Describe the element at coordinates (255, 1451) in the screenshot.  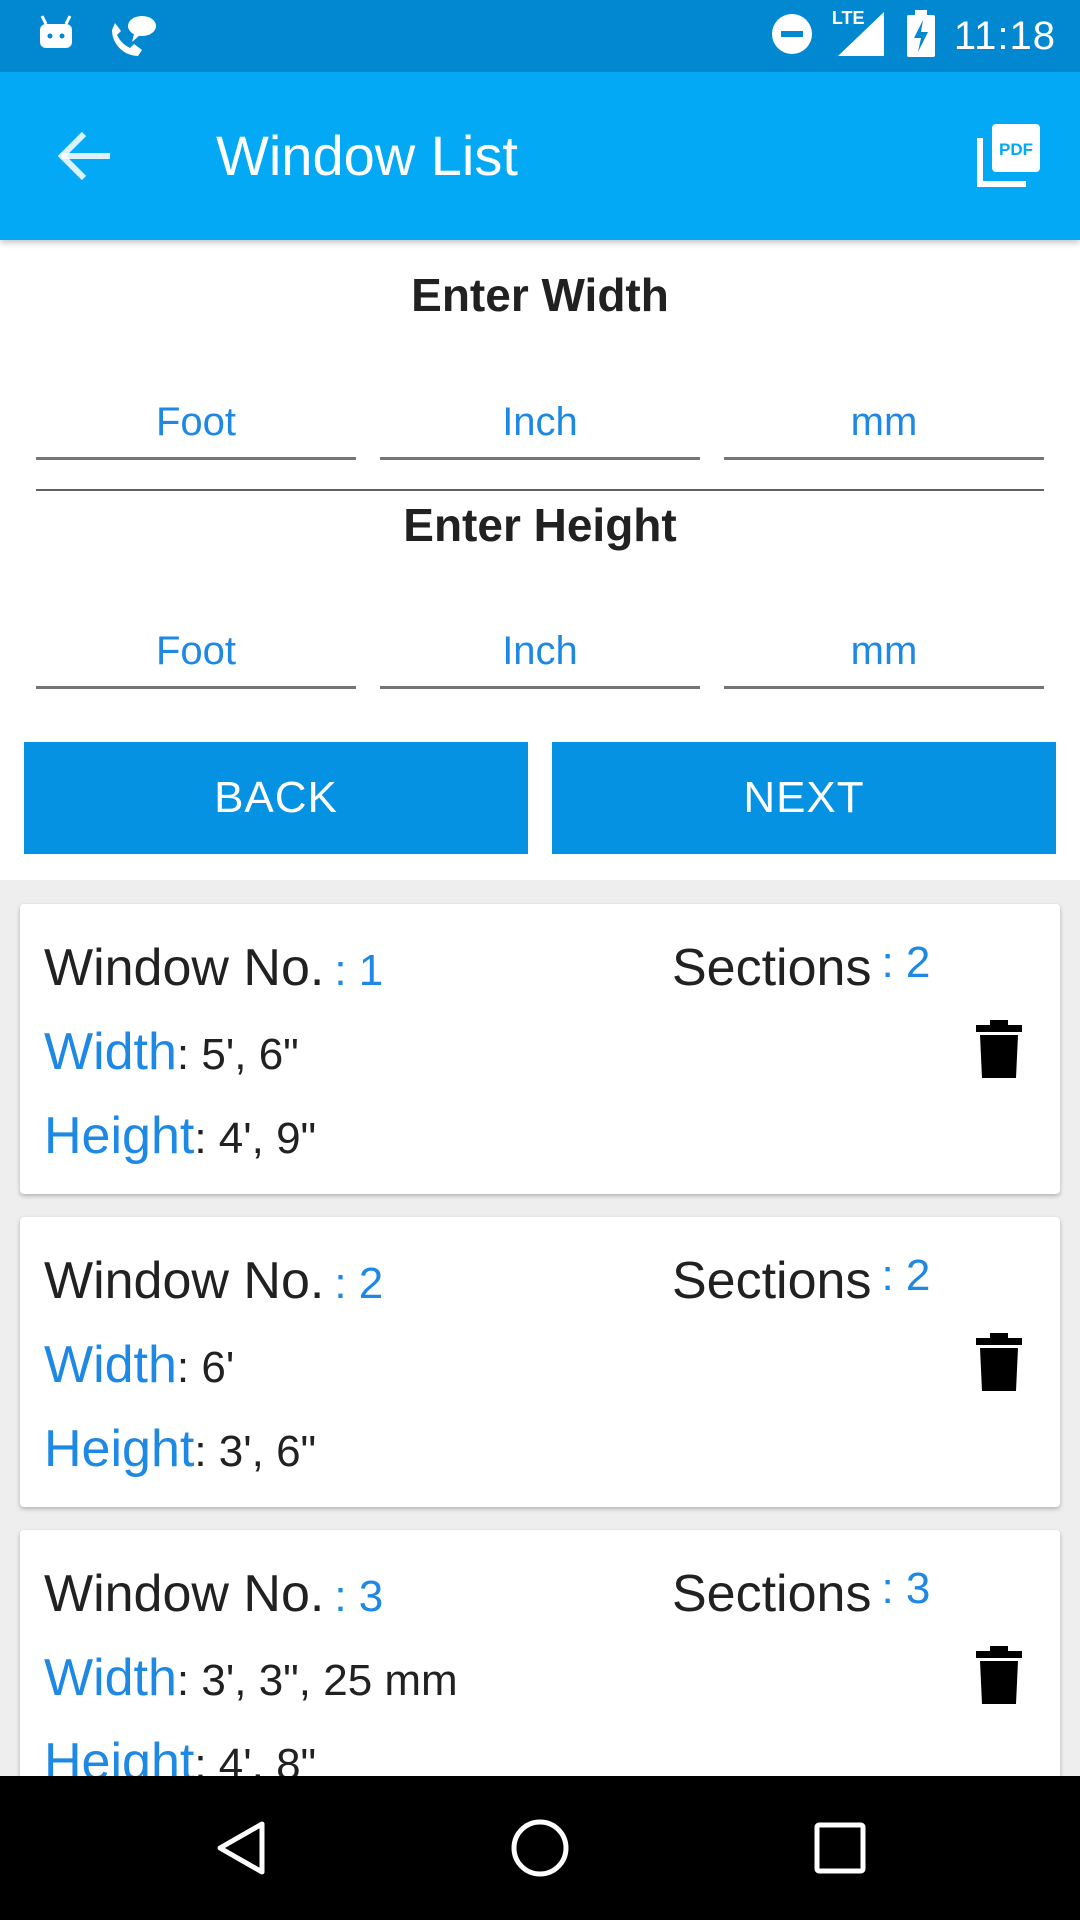
I see `height-value: : 3', 6"` at that location.